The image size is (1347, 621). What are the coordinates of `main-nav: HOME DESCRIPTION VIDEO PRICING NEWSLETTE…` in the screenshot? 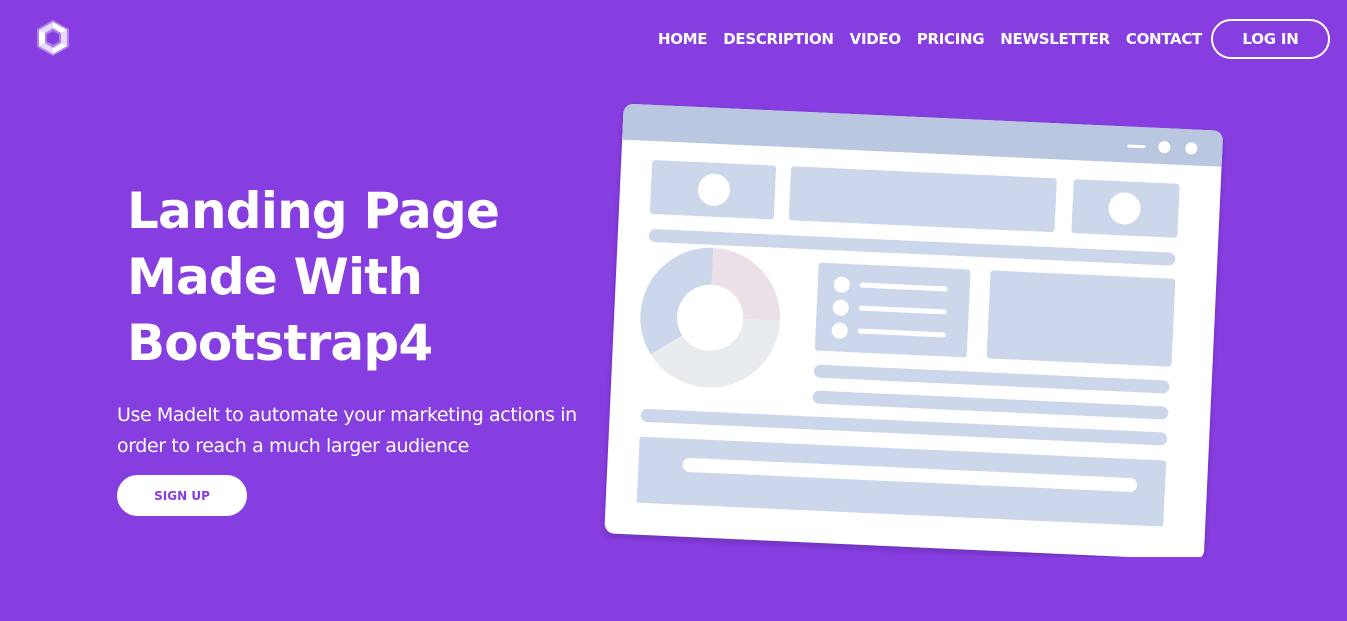 It's located at (994, 39).